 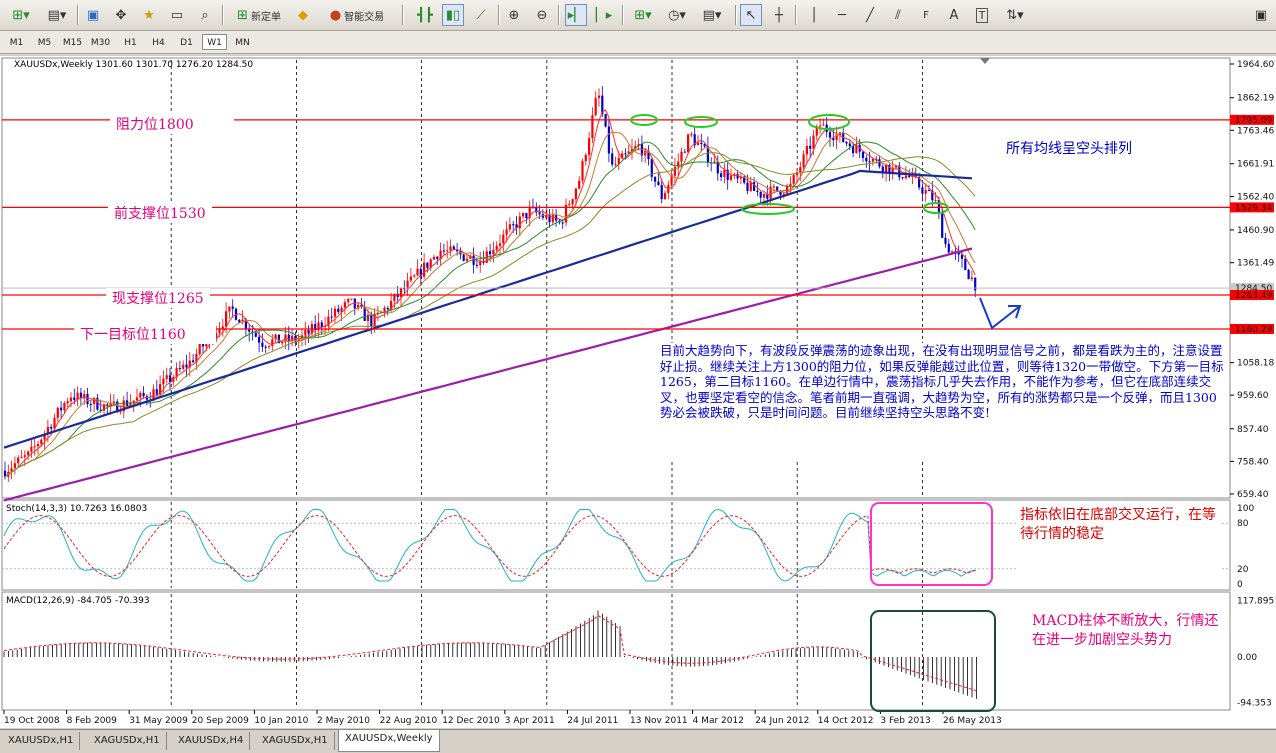 What do you see at coordinates (100, 42) in the screenshot?
I see `timeframe-m30: M30` at bounding box center [100, 42].